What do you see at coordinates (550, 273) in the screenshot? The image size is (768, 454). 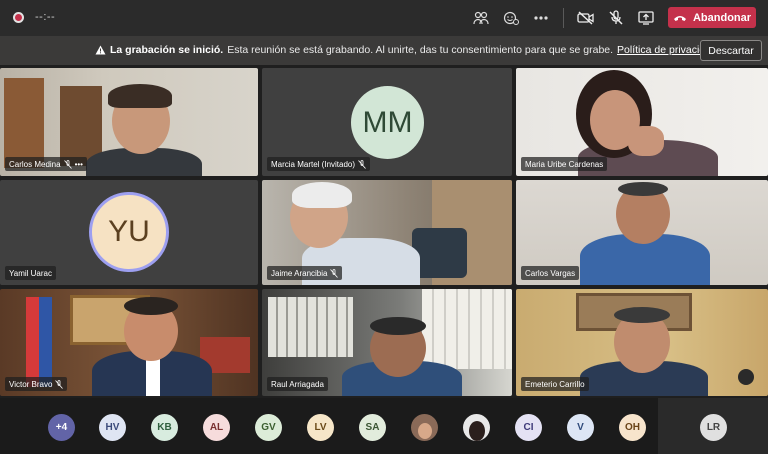 I see `participant-name-tag: Carlos Vargas` at bounding box center [550, 273].